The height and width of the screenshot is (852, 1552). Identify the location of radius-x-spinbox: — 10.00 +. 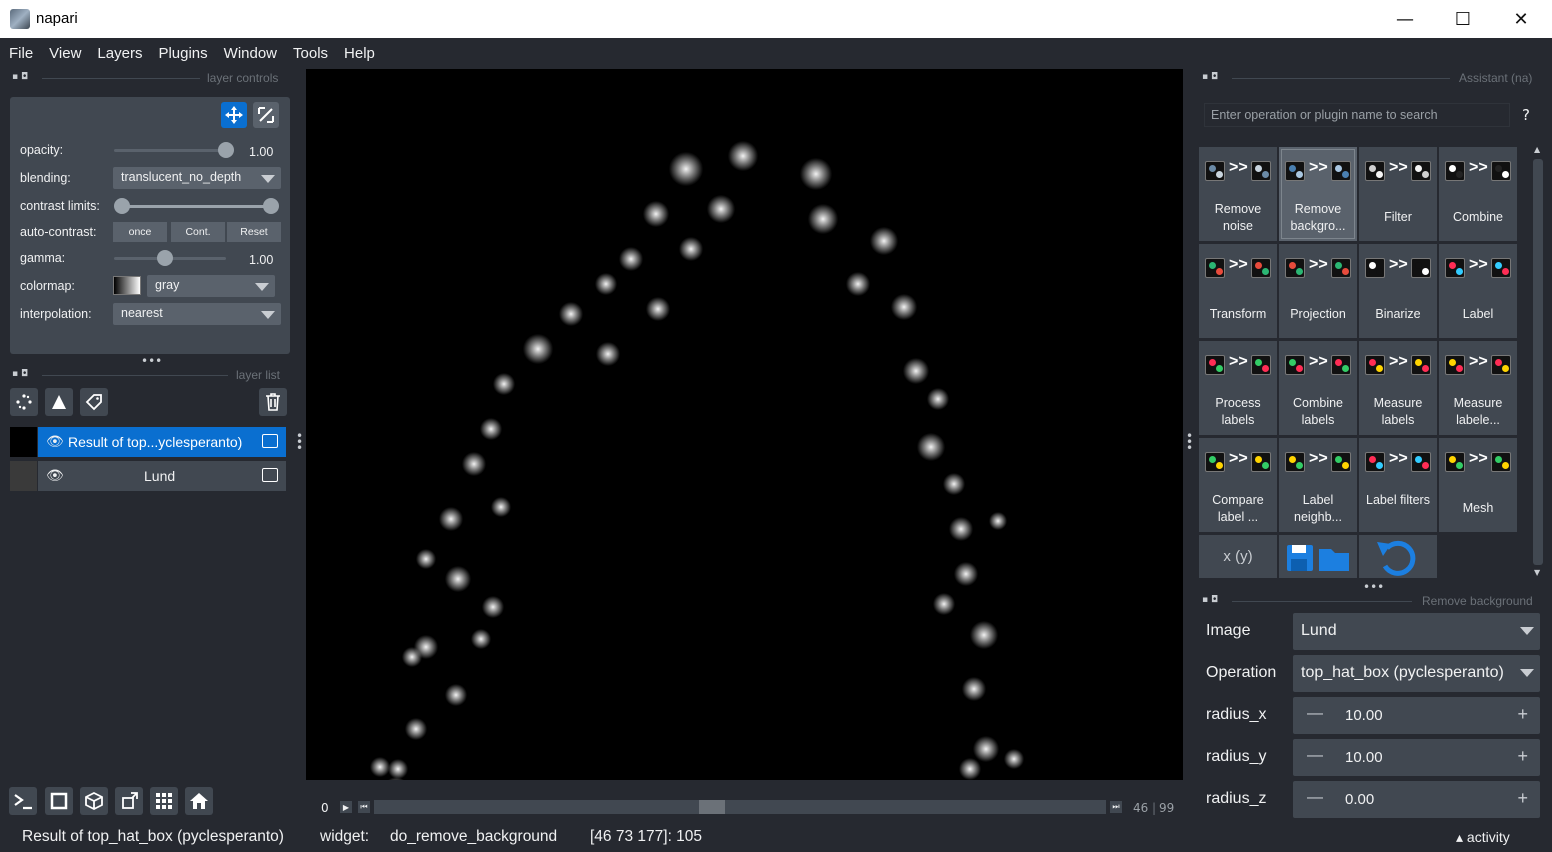
(1416, 715).